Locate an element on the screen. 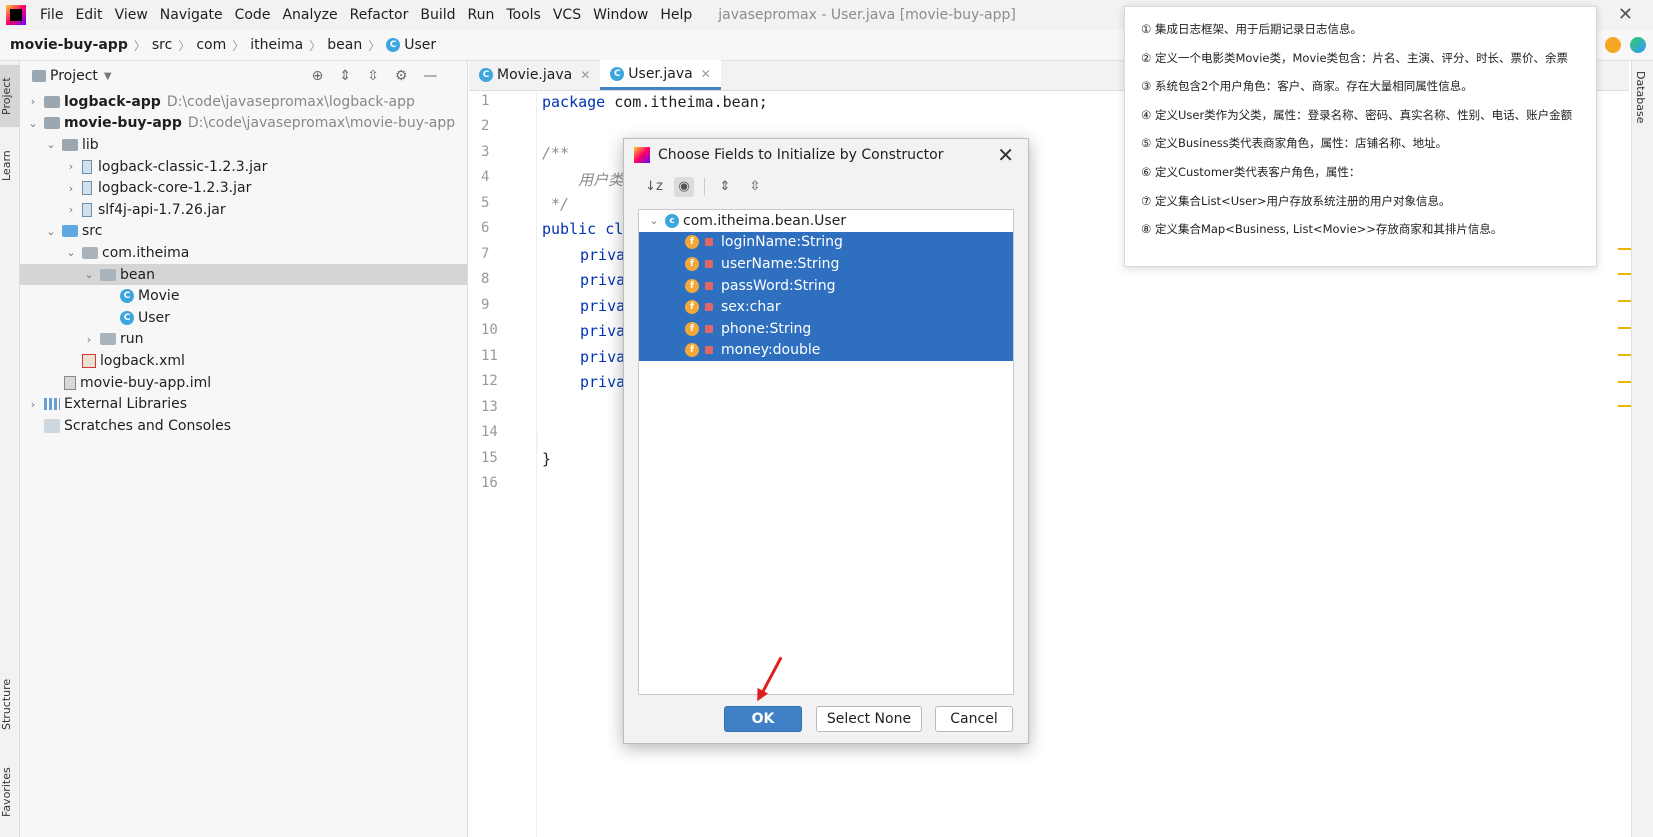 The height and width of the screenshot is (837, 1653). field-item: f sex:char is located at coordinates (826, 307).